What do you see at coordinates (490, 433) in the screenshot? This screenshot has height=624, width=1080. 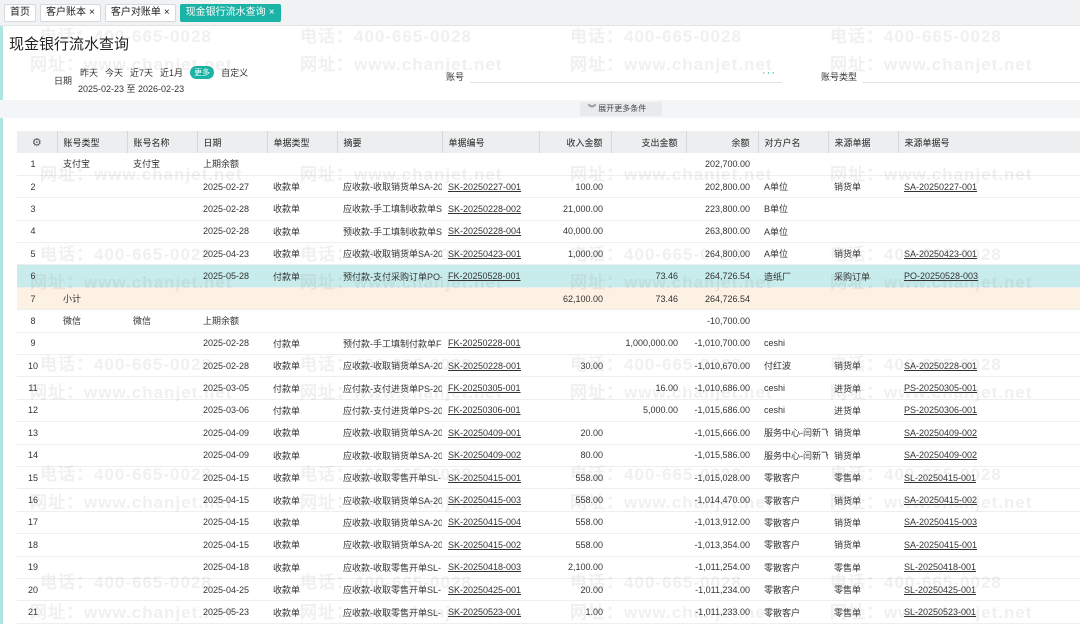 I see `cell-doc-no: SK-20250409-001` at bounding box center [490, 433].